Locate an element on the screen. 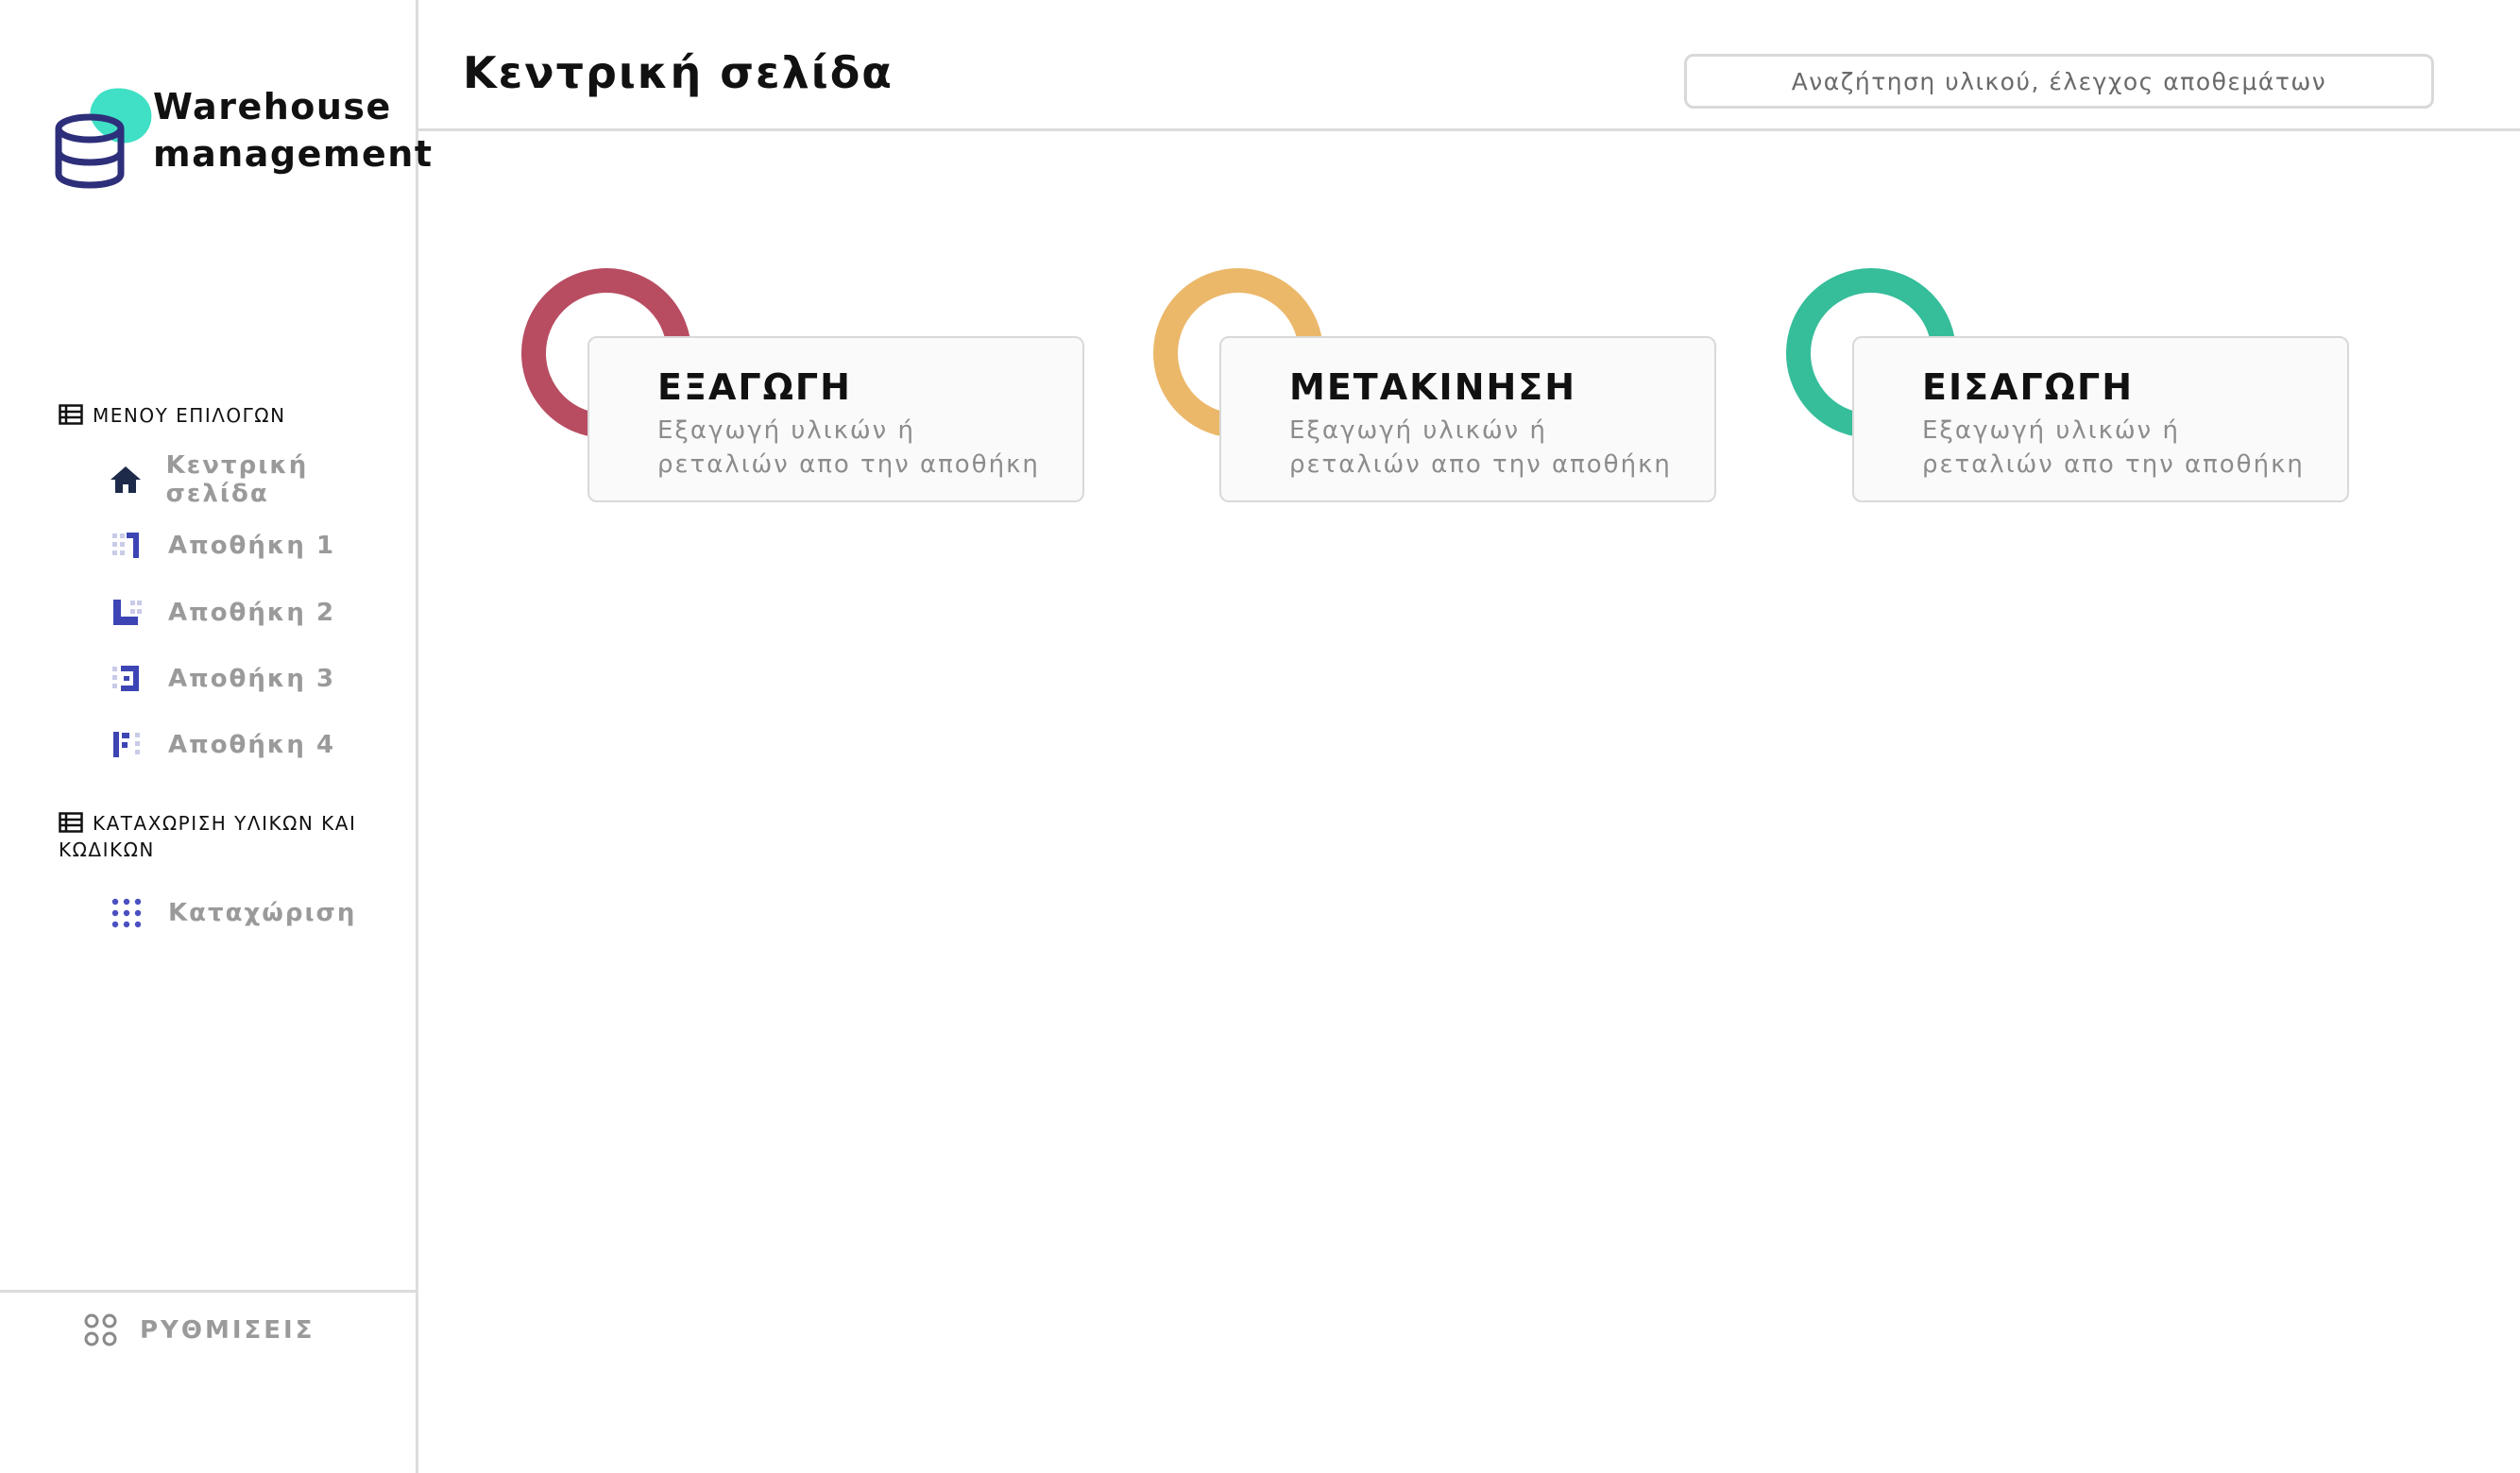 The image size is (2520, 1473). settings-button: ΡΥΘΜΙΣΕΙΣ is located at coordinates (199, 1330).